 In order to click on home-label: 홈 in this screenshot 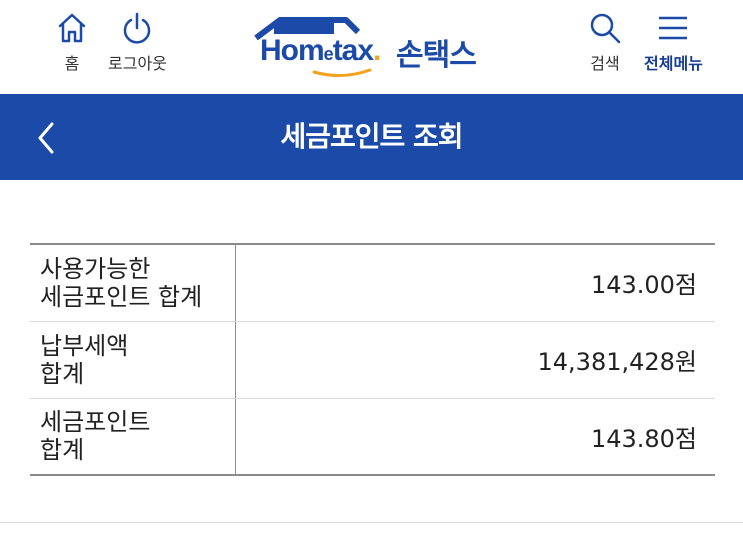, I will do `click(72, 63)`.